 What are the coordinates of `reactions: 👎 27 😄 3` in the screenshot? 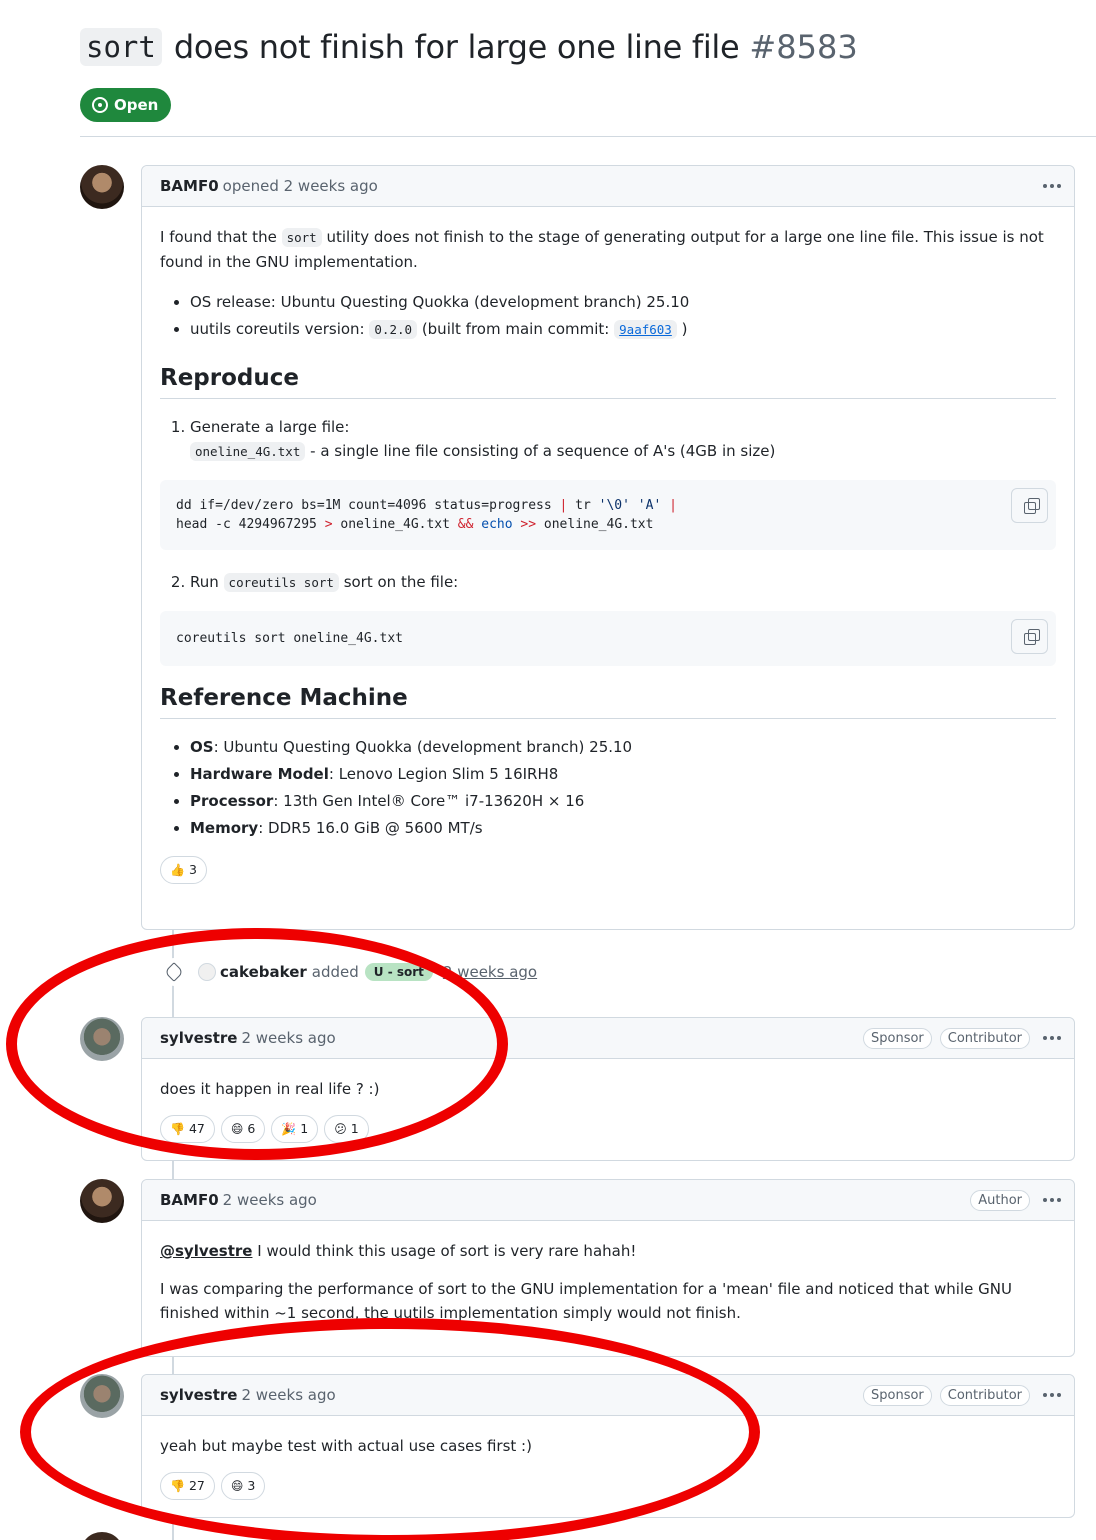 It's located at (608, 1486).